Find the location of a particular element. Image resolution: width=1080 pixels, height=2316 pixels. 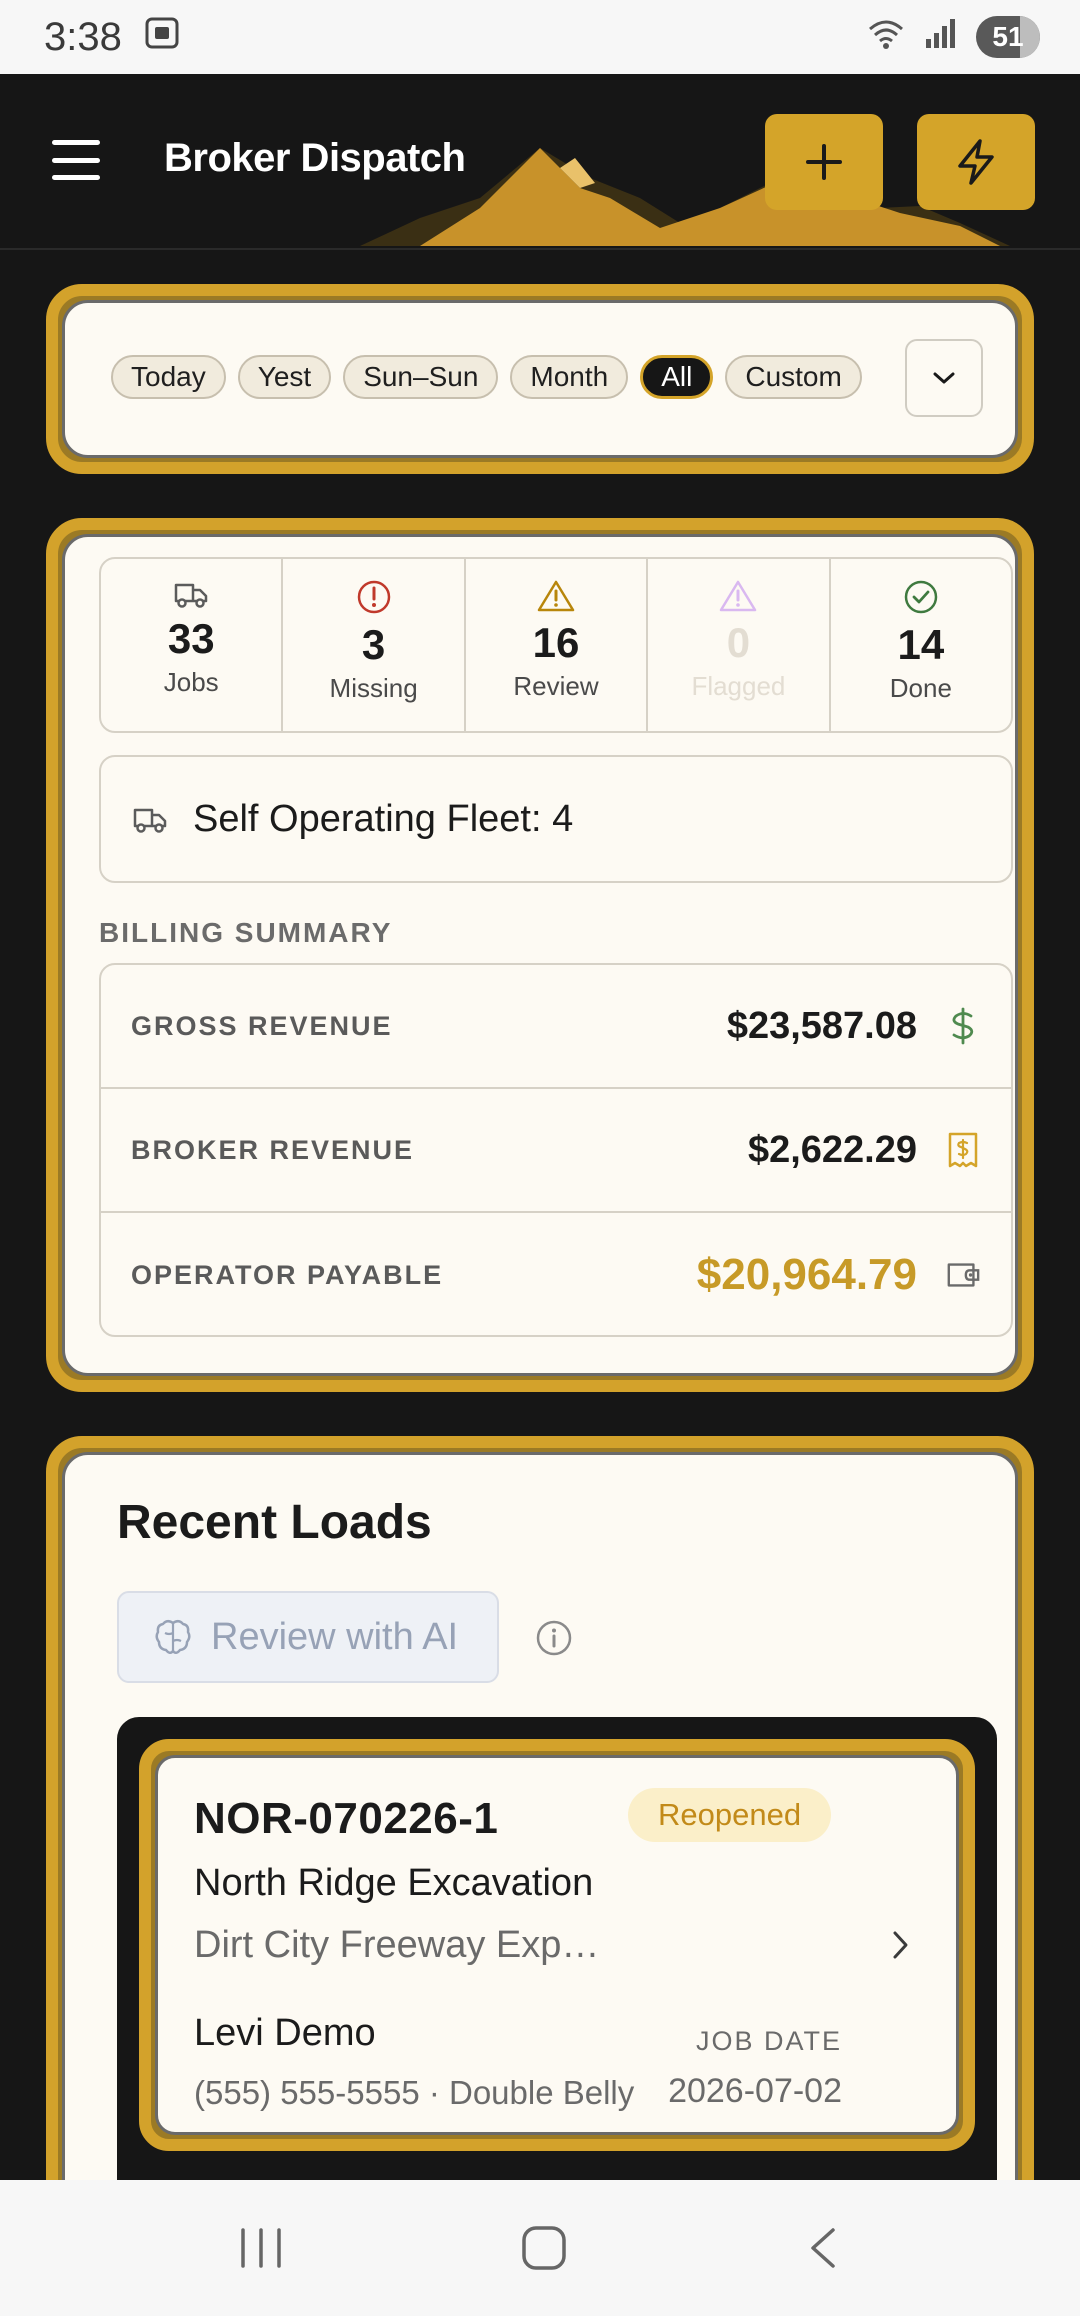

review-with-ai-label: Review with AI is located at coordinates (335, 1636).